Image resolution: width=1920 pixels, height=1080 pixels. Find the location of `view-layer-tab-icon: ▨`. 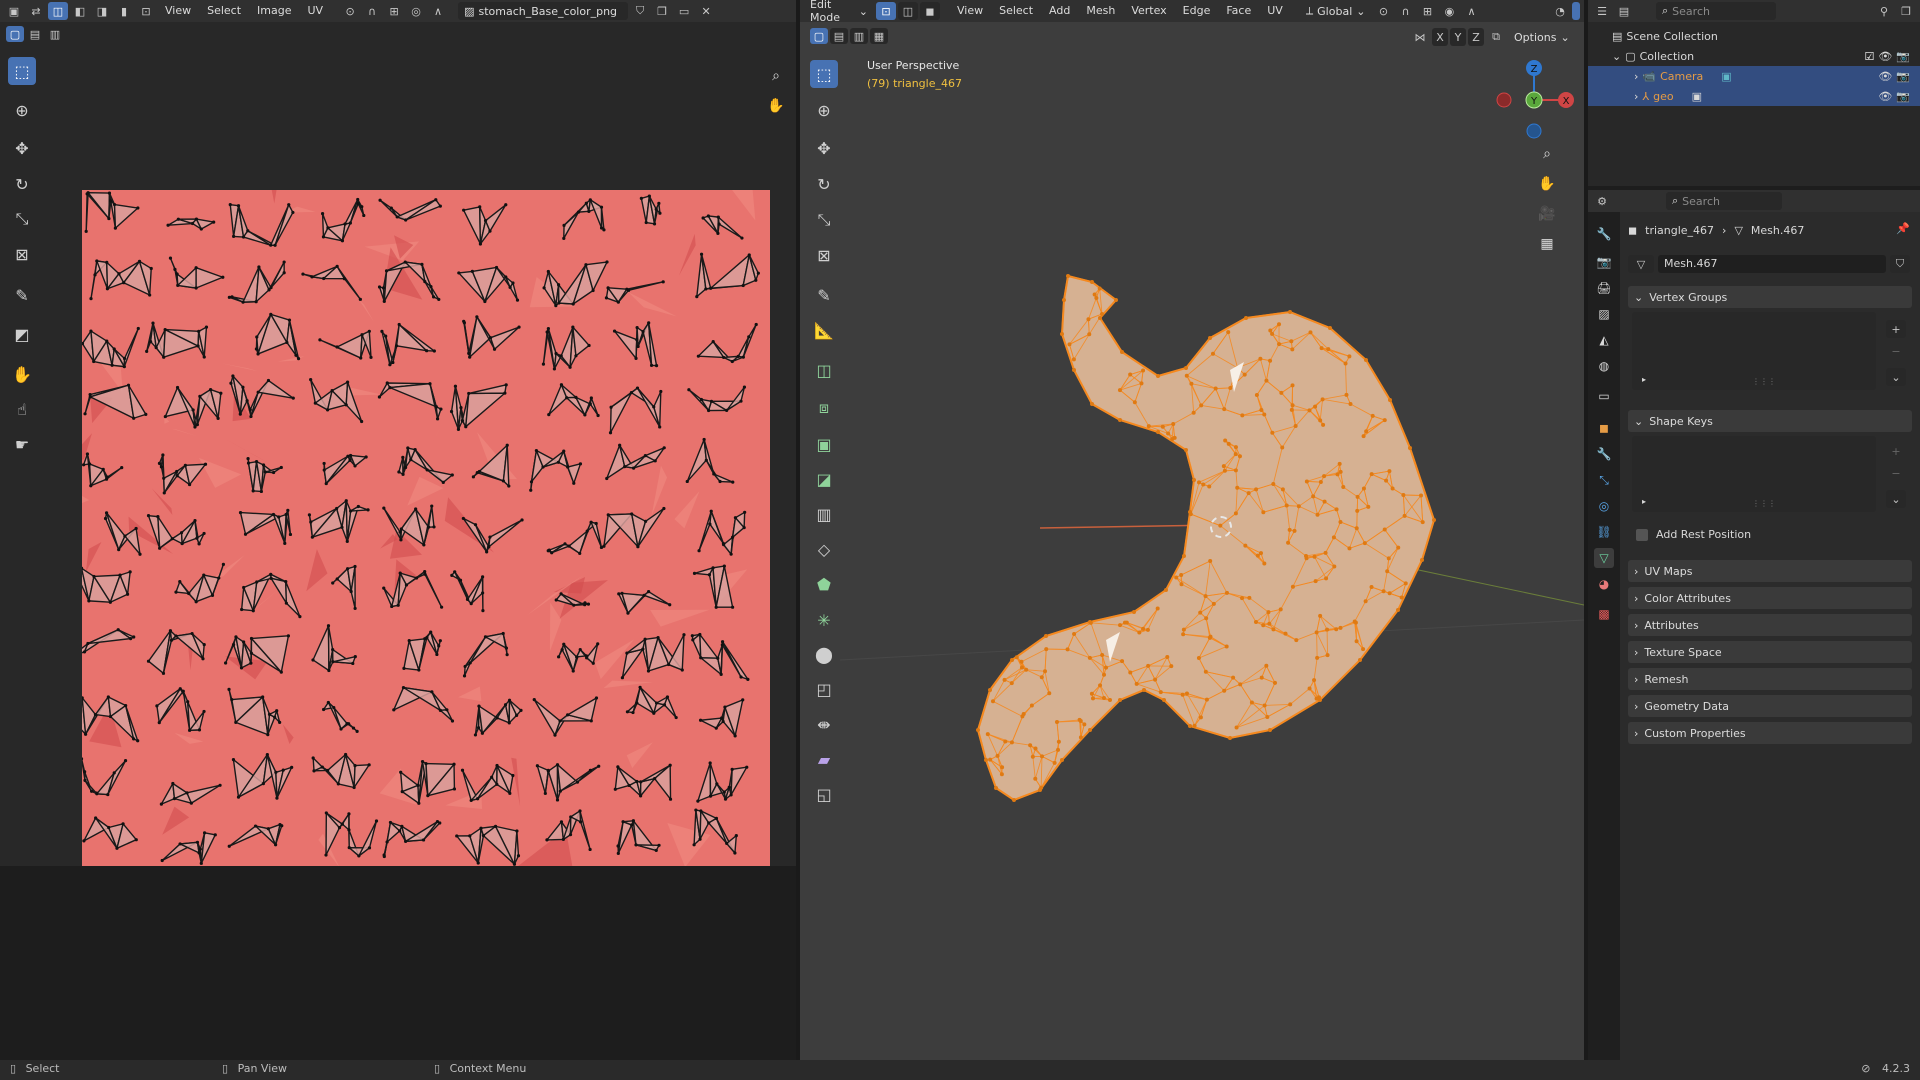

view-layer-tab-icon: ▨ is located at coordinates (1604, 314).